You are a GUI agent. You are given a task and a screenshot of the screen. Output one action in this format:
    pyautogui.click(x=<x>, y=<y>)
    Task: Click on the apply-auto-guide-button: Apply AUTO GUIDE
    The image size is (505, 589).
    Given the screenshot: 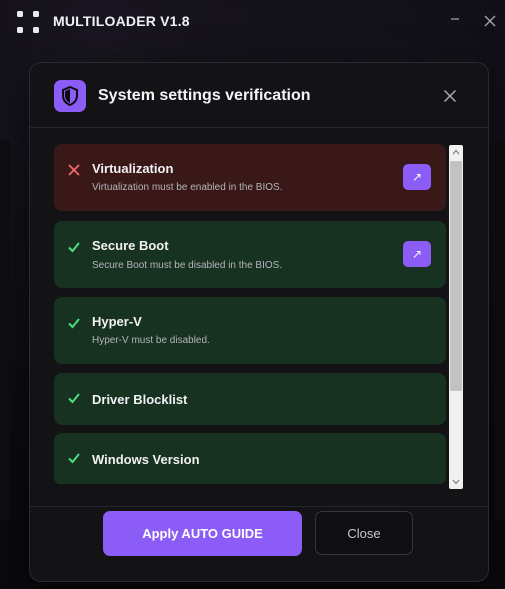 What is the action you would take?
    pyautogui.click(x=202, y=533)
    